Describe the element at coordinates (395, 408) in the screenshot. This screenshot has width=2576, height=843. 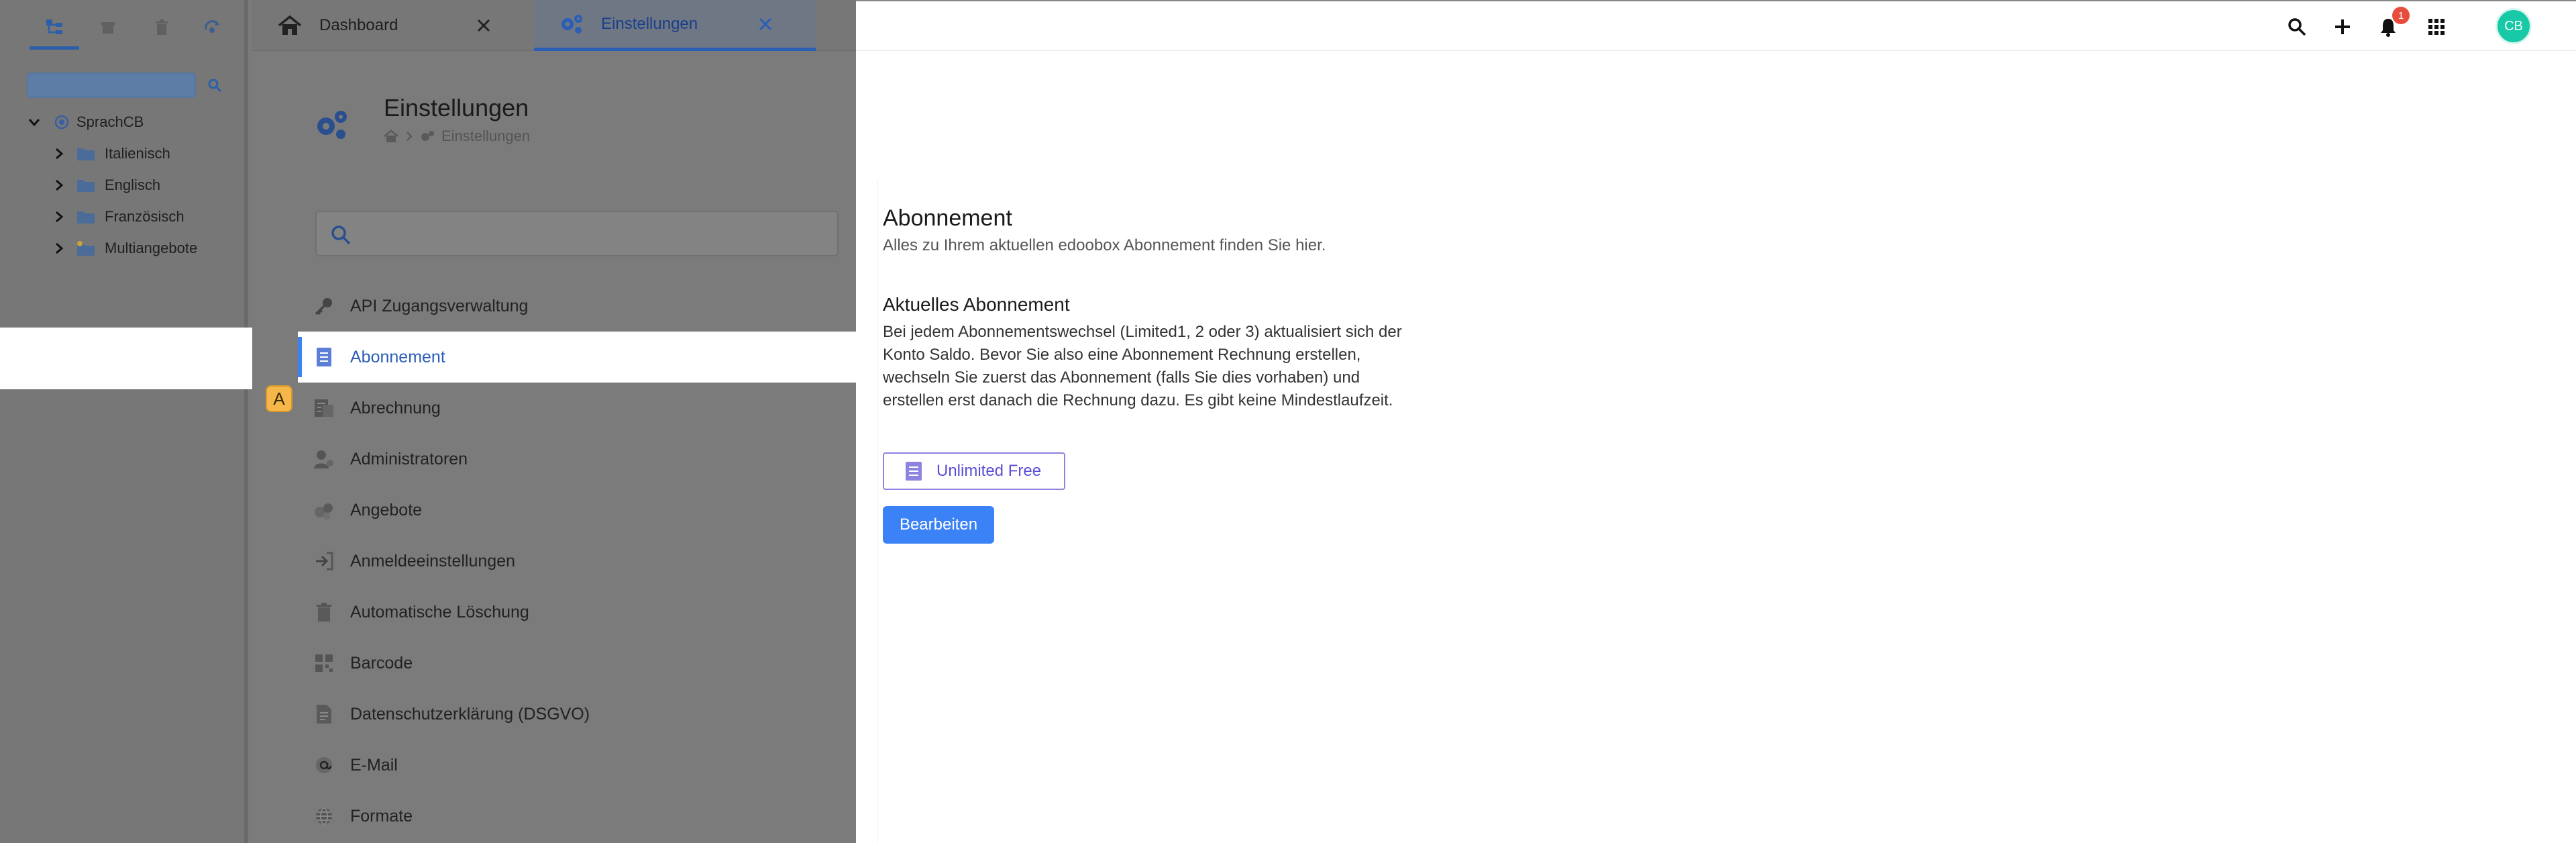
I see `settings-item-label: Abrechnung` at that location.